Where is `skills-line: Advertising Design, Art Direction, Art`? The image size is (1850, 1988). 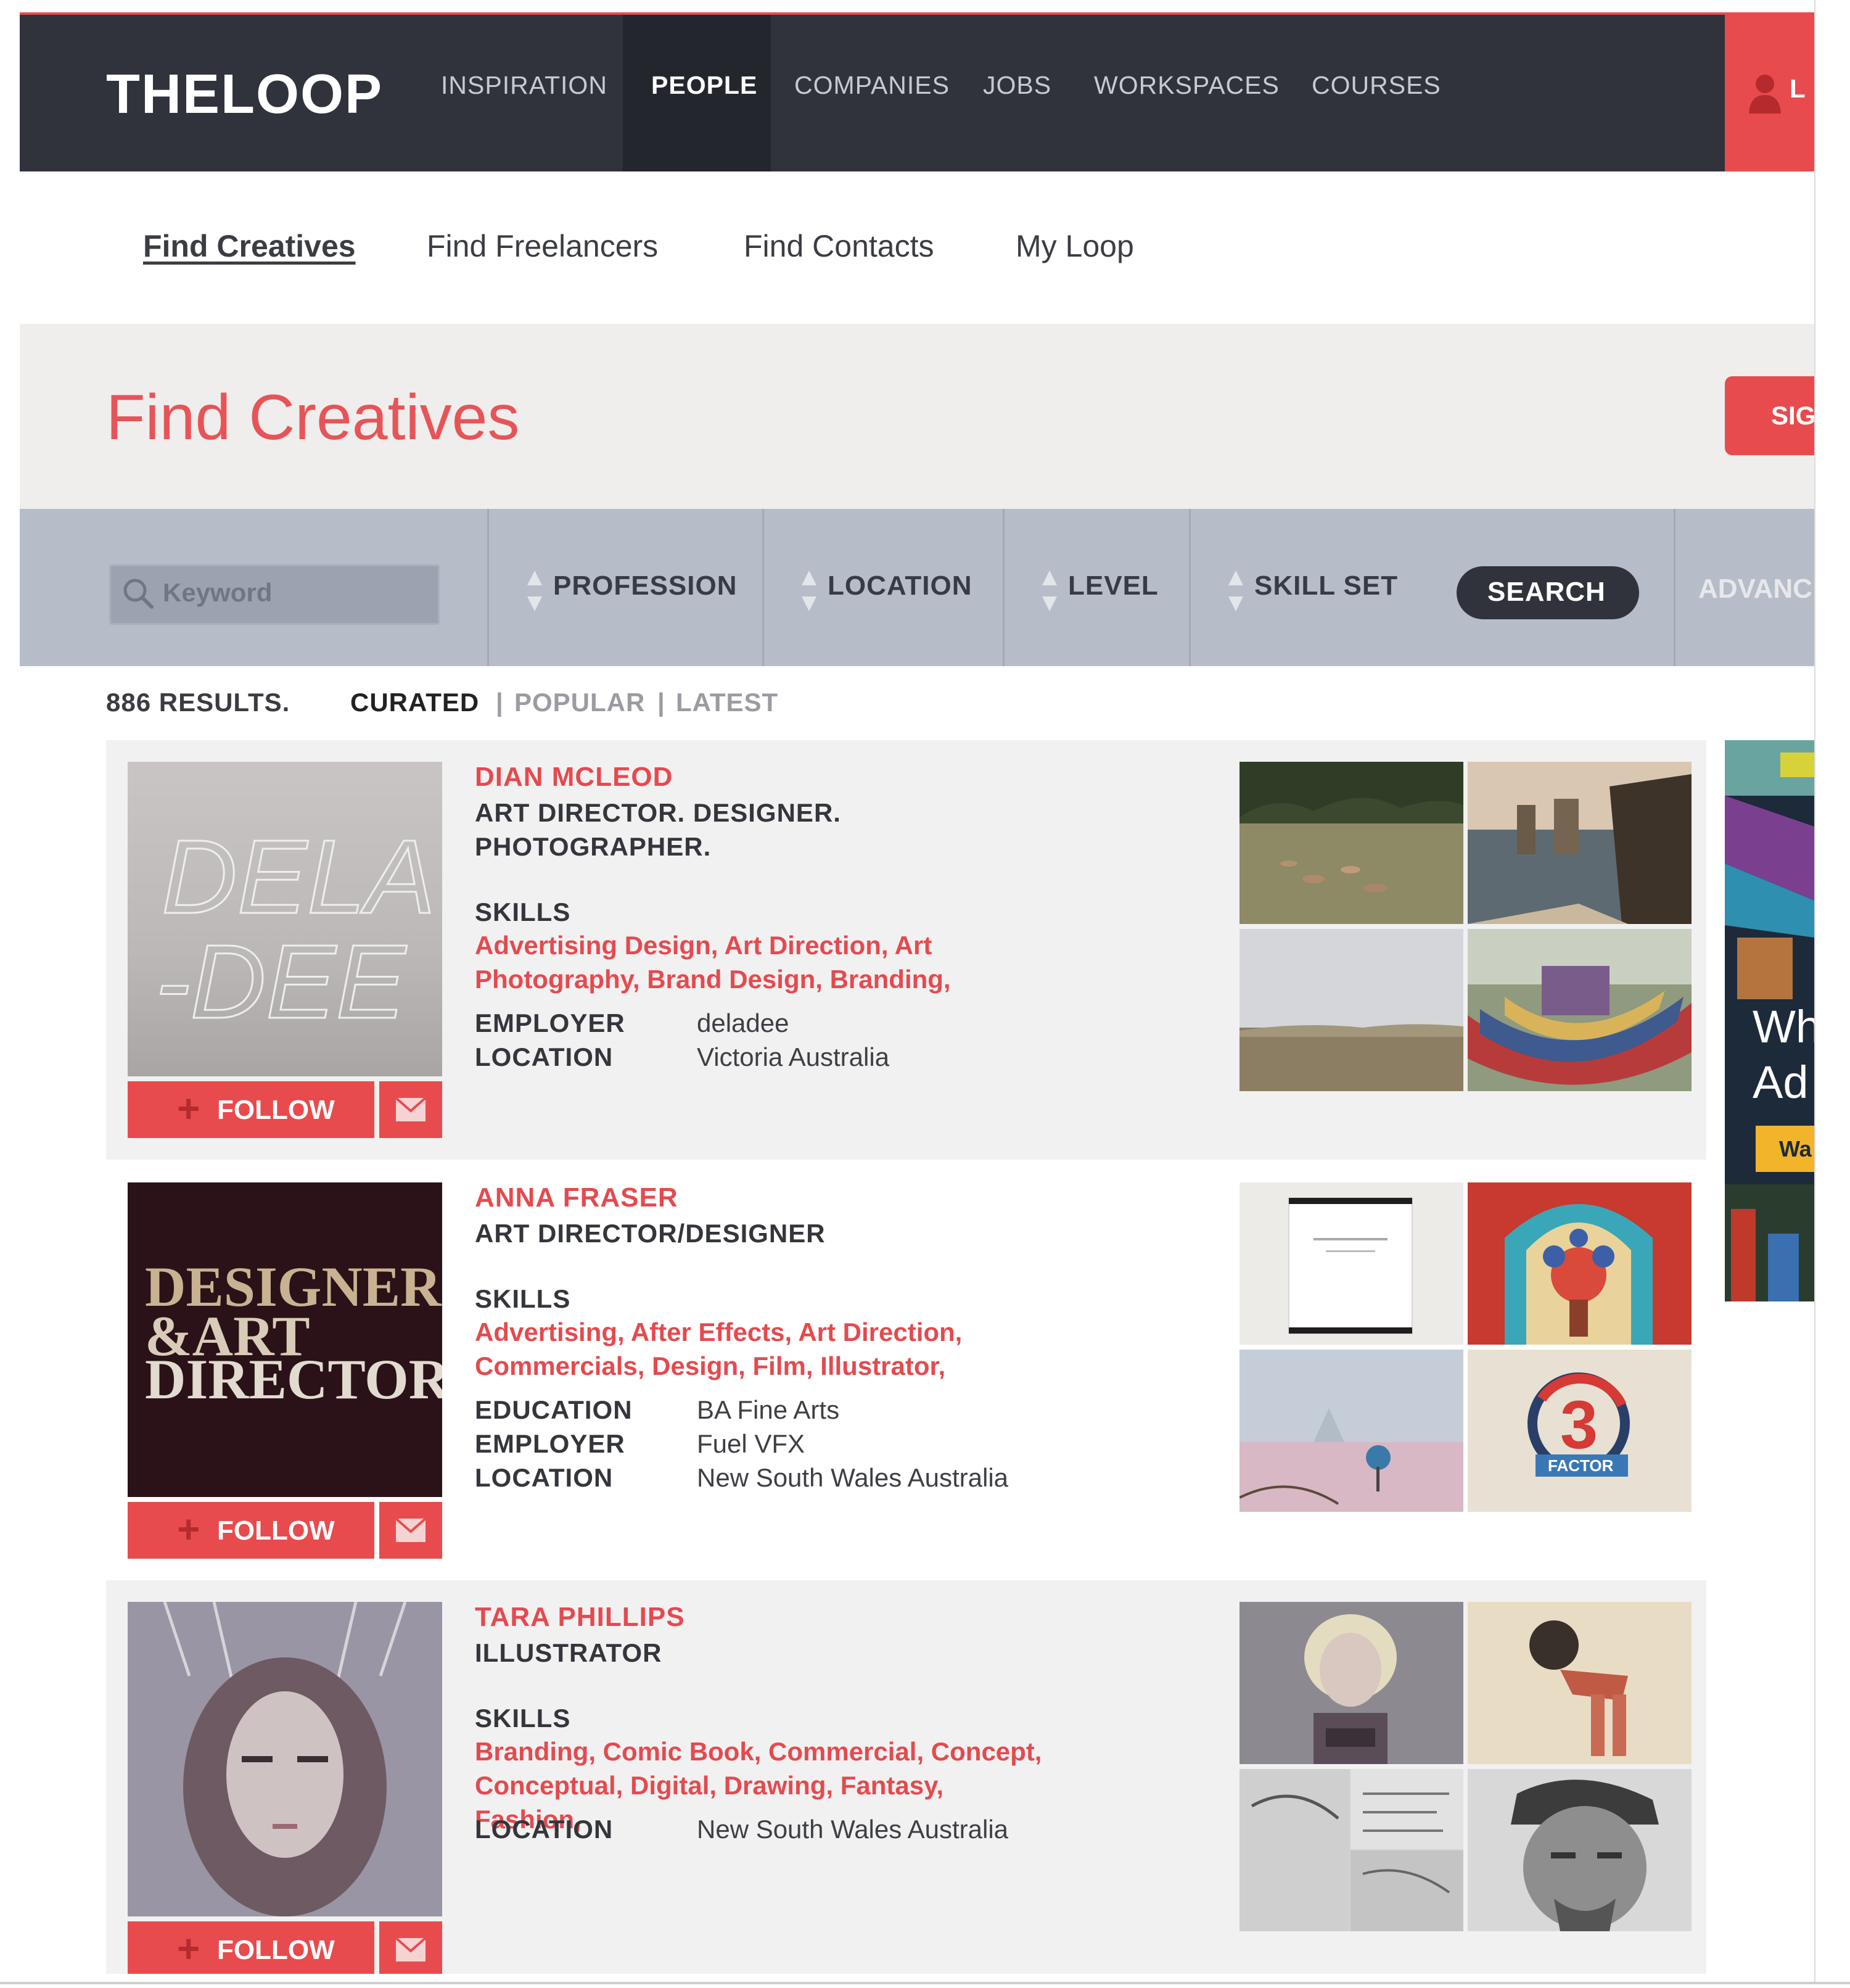
skills-line: Advertising Design, Art Direction, Art is located at coordinates (703, 946).